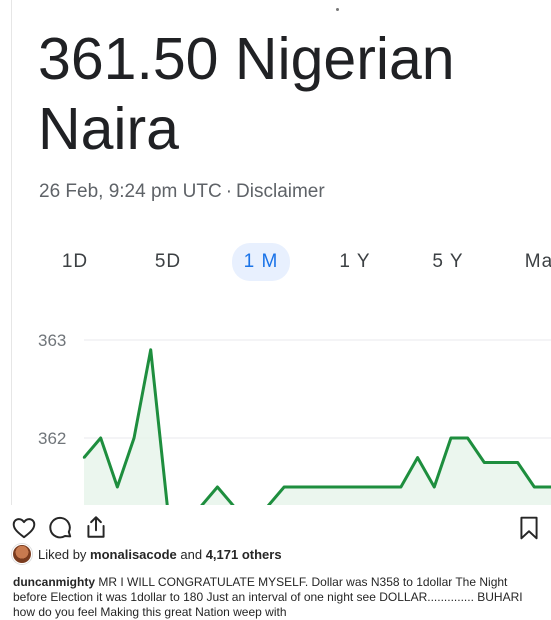  I want to click on heart-icon, so click(24, 528).